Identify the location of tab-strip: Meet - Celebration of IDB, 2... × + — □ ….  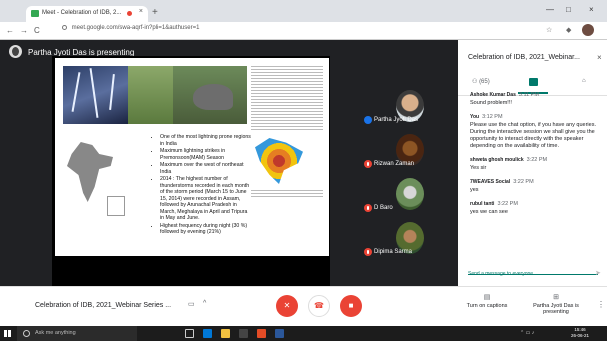
(303, 11).